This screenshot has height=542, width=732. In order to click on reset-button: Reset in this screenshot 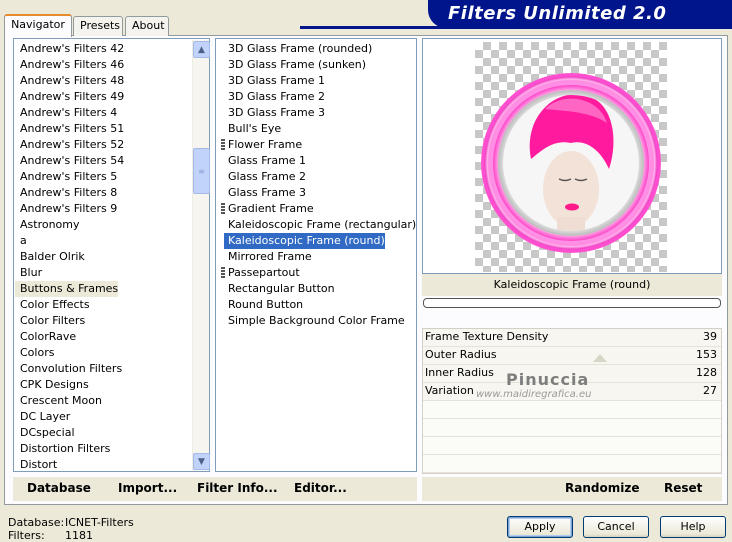, I will do `click(683, 488)`.